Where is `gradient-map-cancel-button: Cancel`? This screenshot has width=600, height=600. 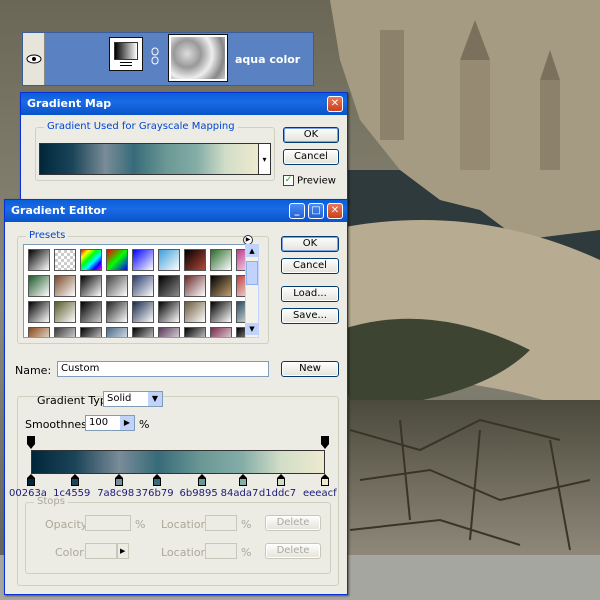
gradient-map-cancel-button: Cancel is located at coordinates (311, 157).